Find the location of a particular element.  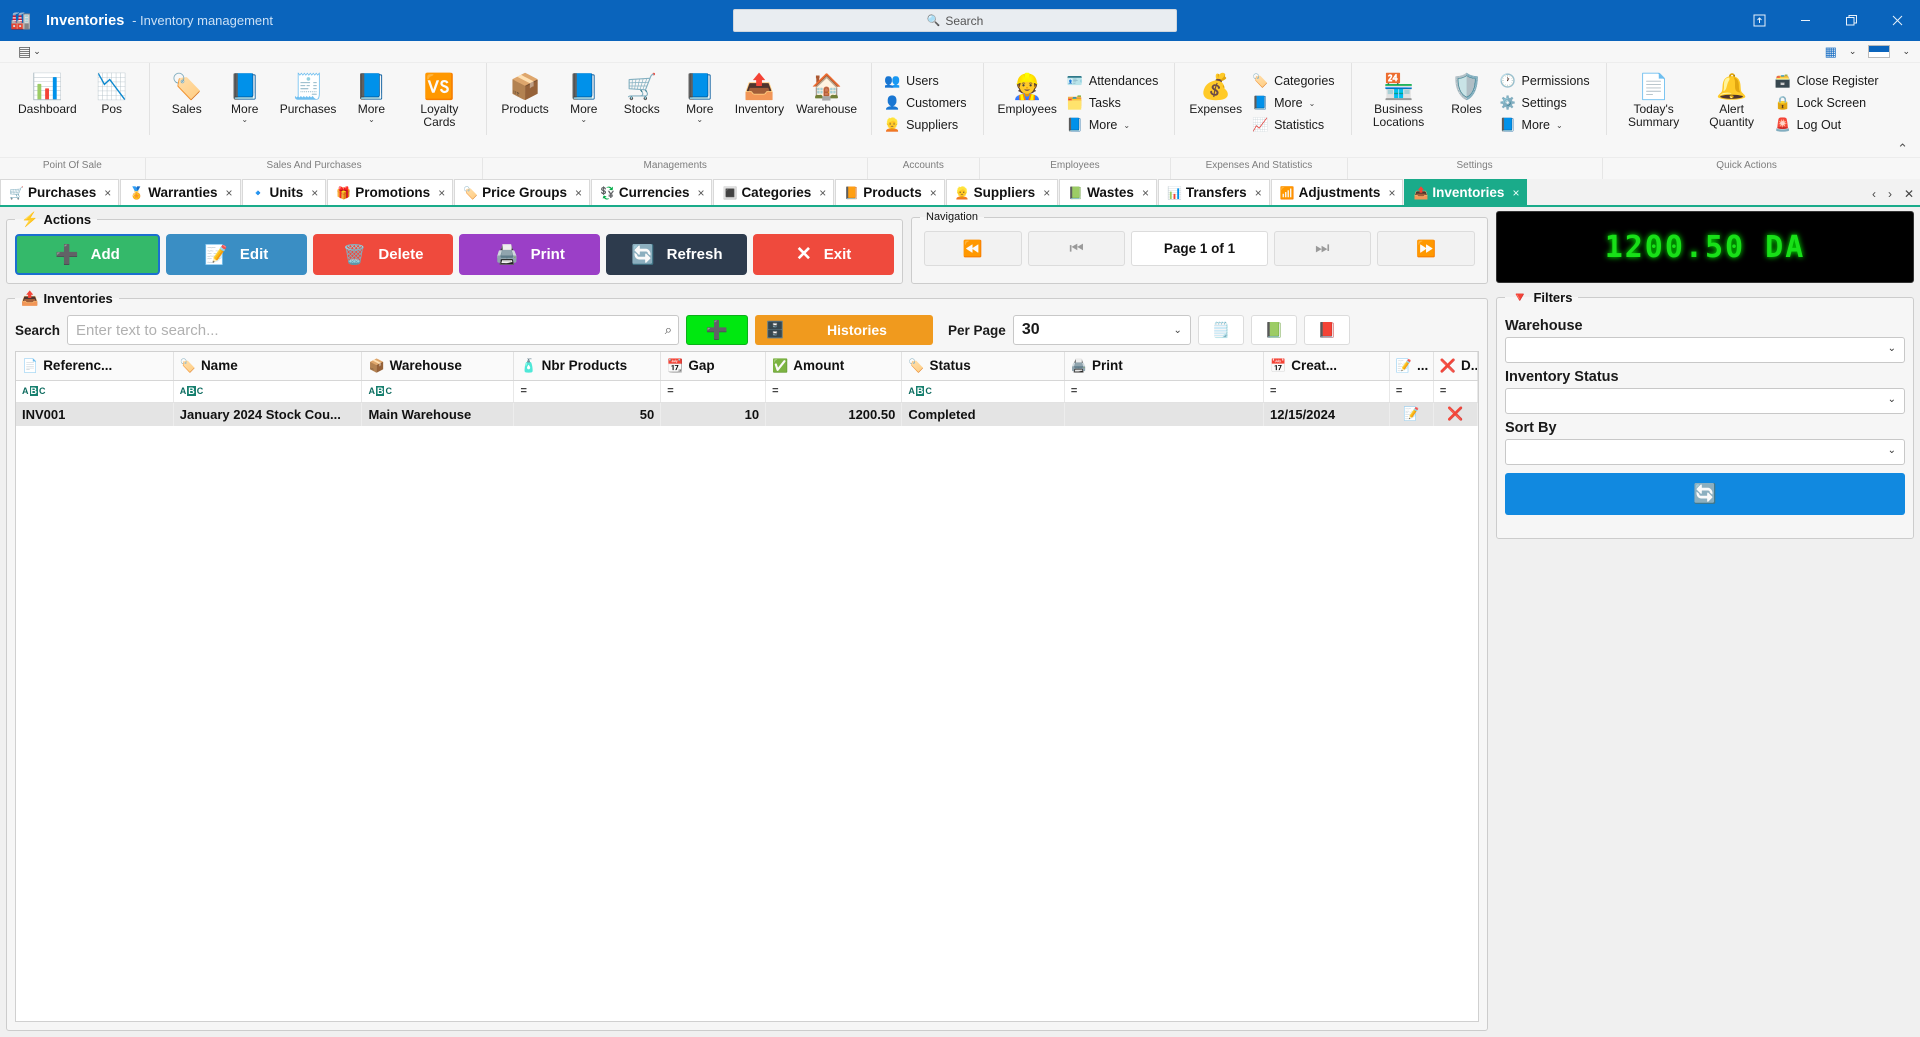

tab-adjustments: 📶 Adjustments × is located at coordinates (1337, 192).